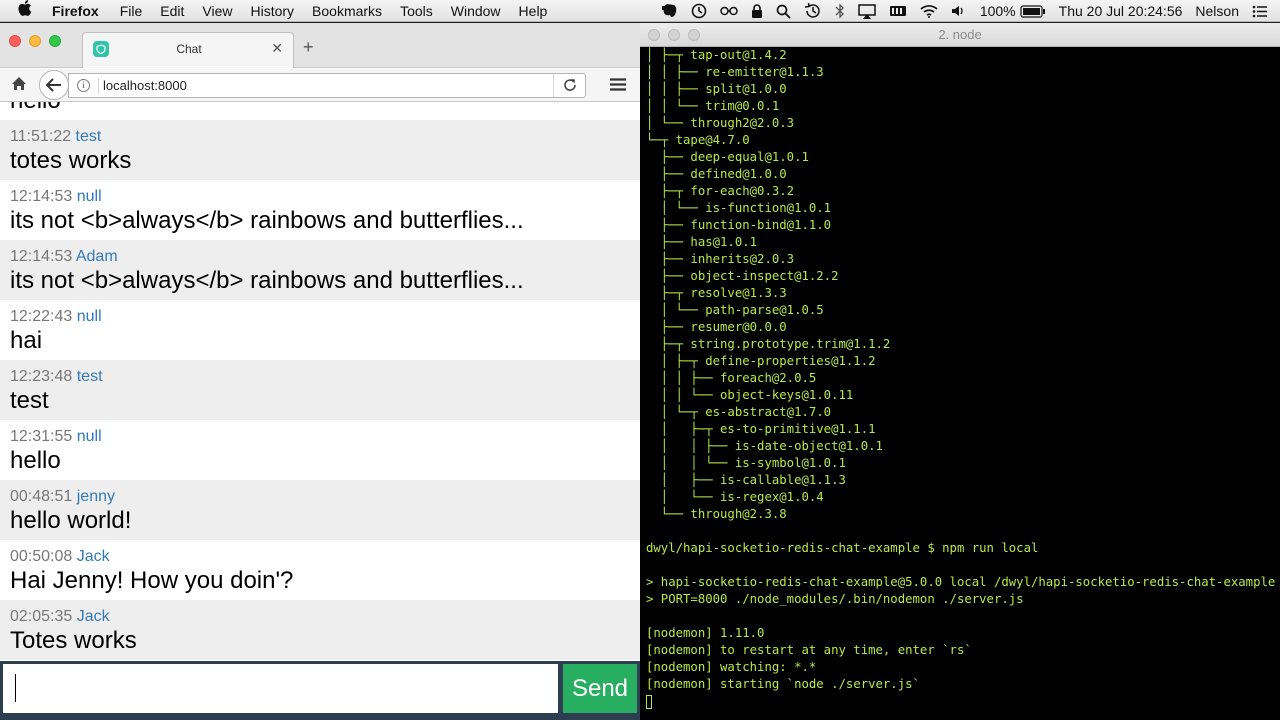 The image size is (1280, 720). Describe the element at coordinates (327, 85) in the screenshot. I see `url-bar: i localhost:8000` at that location.